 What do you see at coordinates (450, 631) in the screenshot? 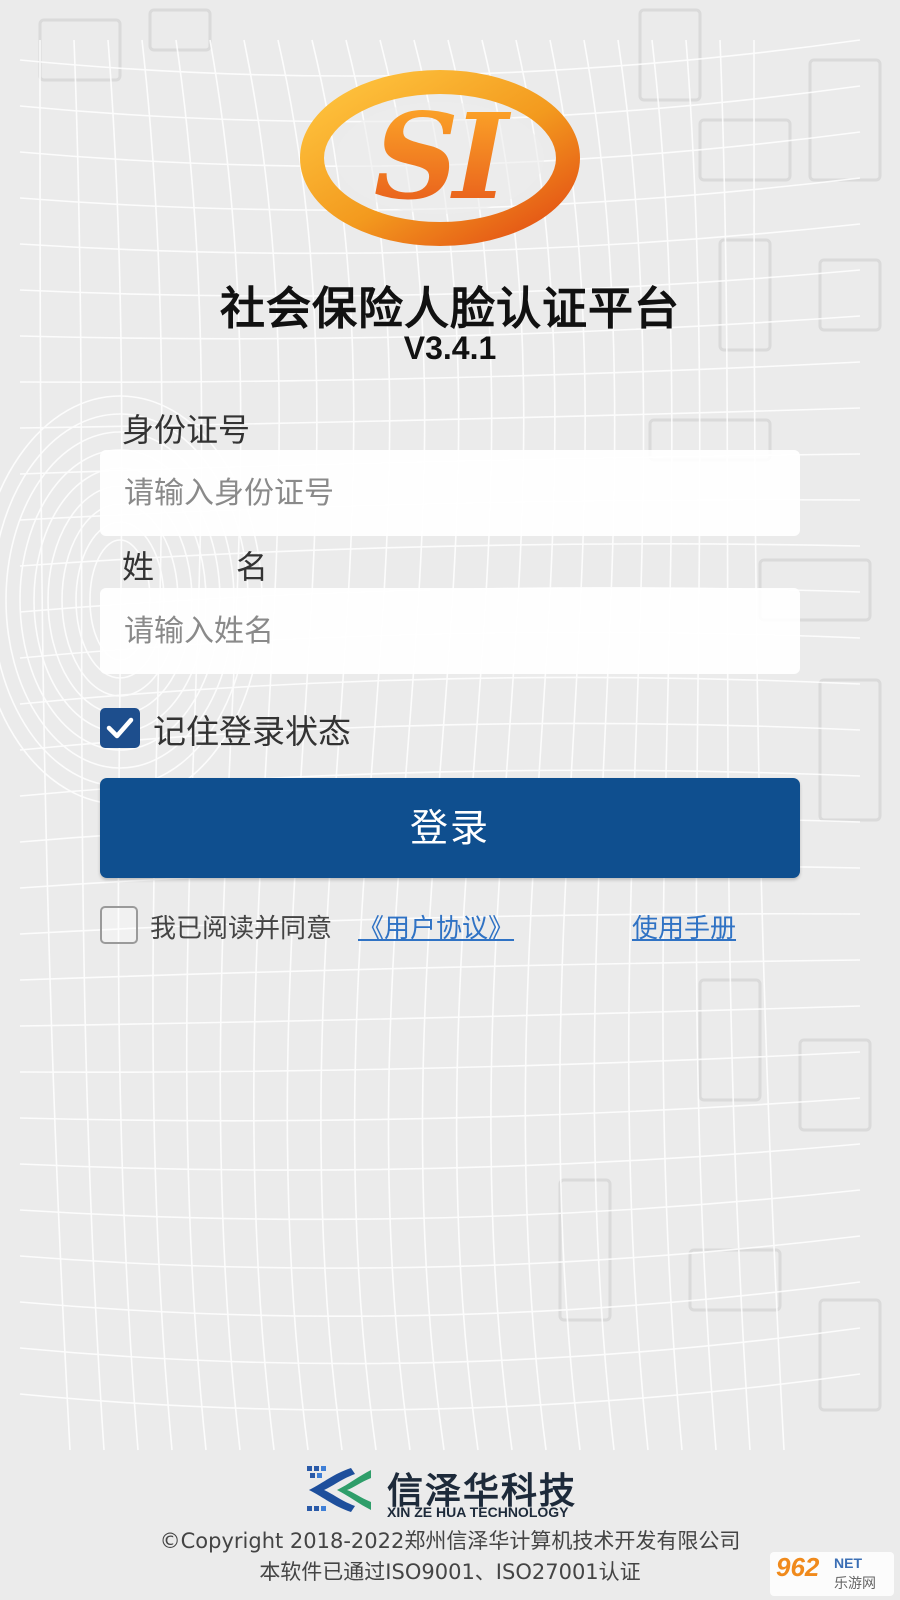
I see `name-input` at bounding box center [450, 631].